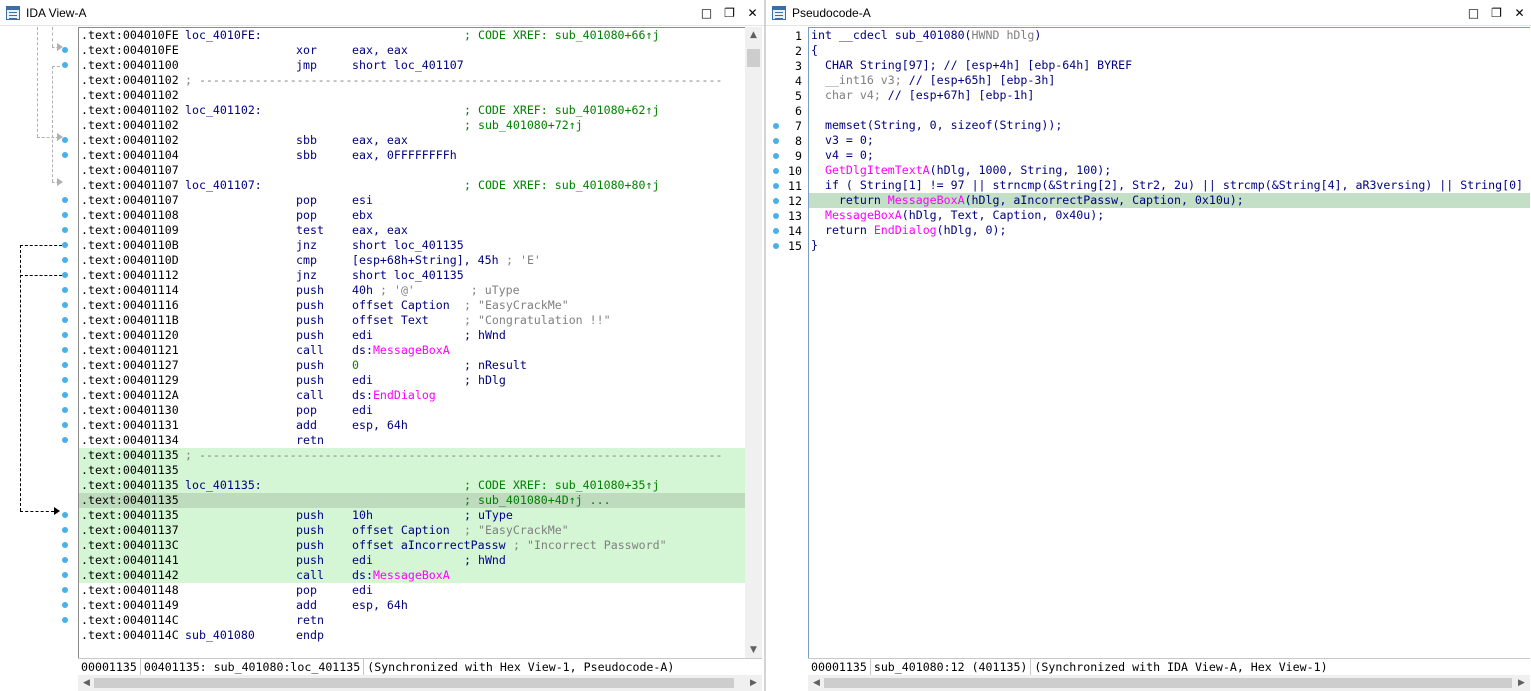 The image size is (1531, 691). What do you see at coordinates (412, 425) in the screenshot?
I see `disasm-line: .text:00401131 add esp, 64h` at bounding box center [412, 425].